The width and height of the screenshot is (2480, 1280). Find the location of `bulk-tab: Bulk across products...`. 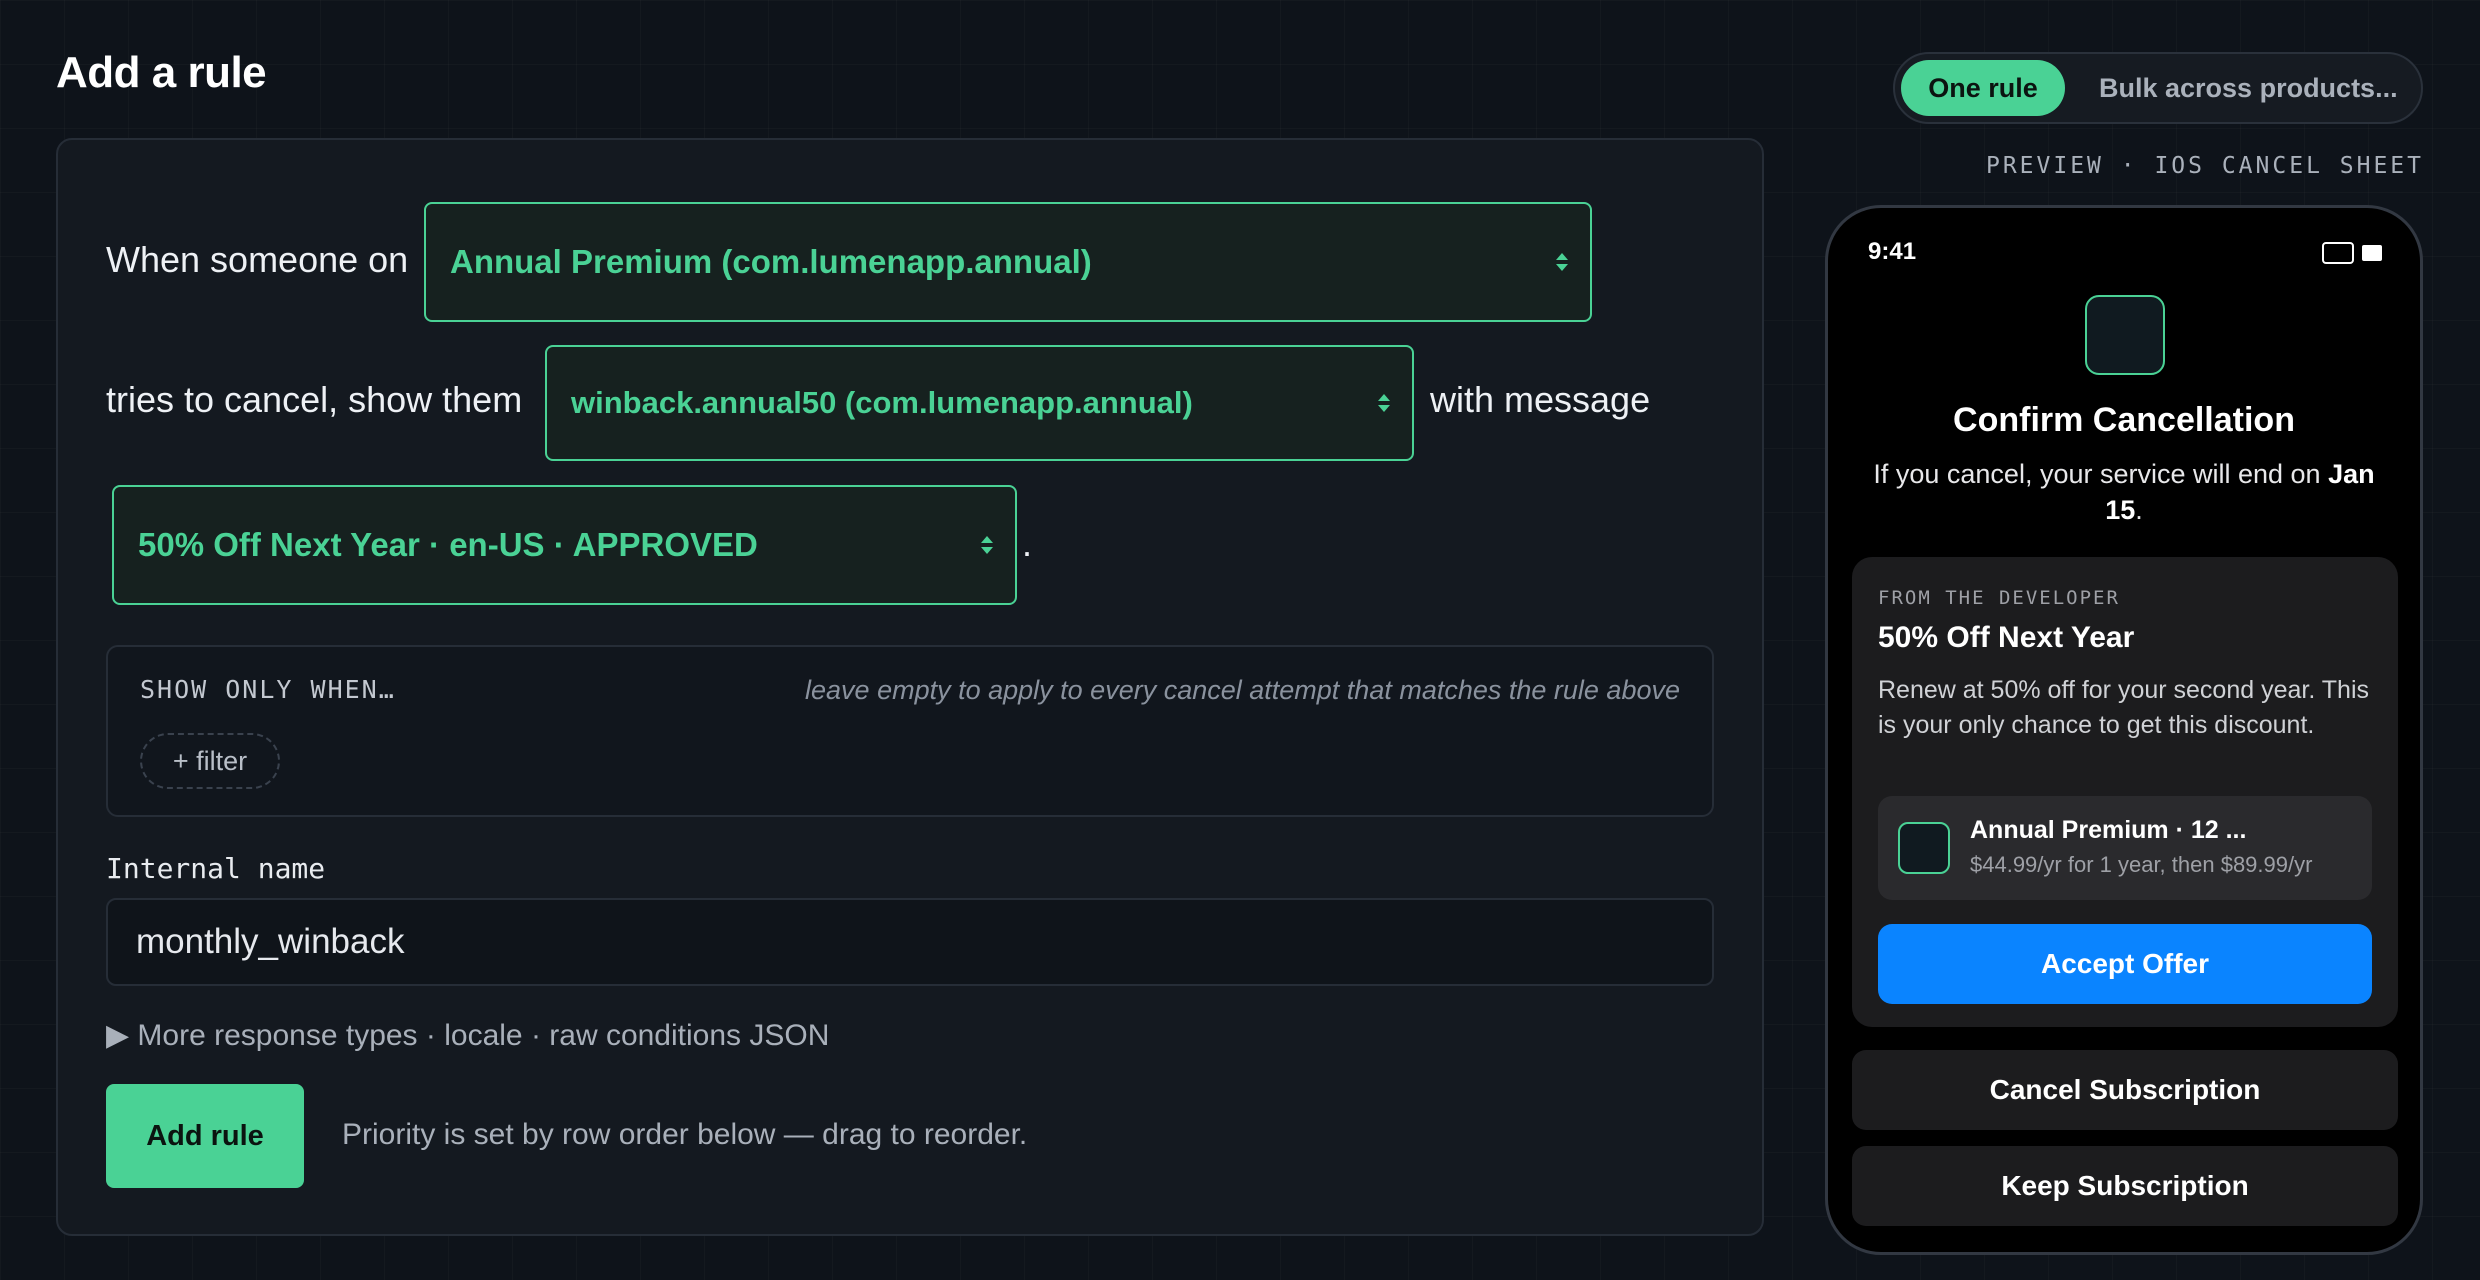

bulk-tab: Bulk across products... is located at coordinates (2248, 88).